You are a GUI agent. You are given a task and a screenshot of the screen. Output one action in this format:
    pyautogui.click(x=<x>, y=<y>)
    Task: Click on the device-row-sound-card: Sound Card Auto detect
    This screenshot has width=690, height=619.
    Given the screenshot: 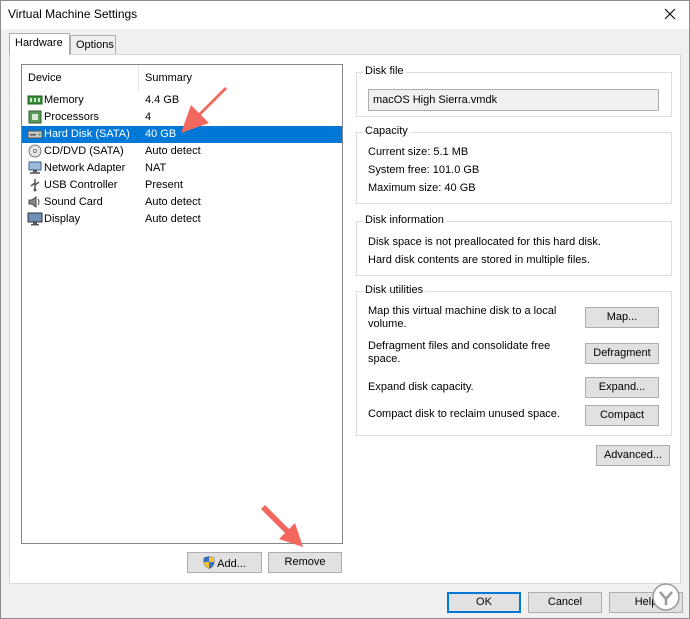 What is the action you would take?
    pyautogui.click(x=182, y=202)
    